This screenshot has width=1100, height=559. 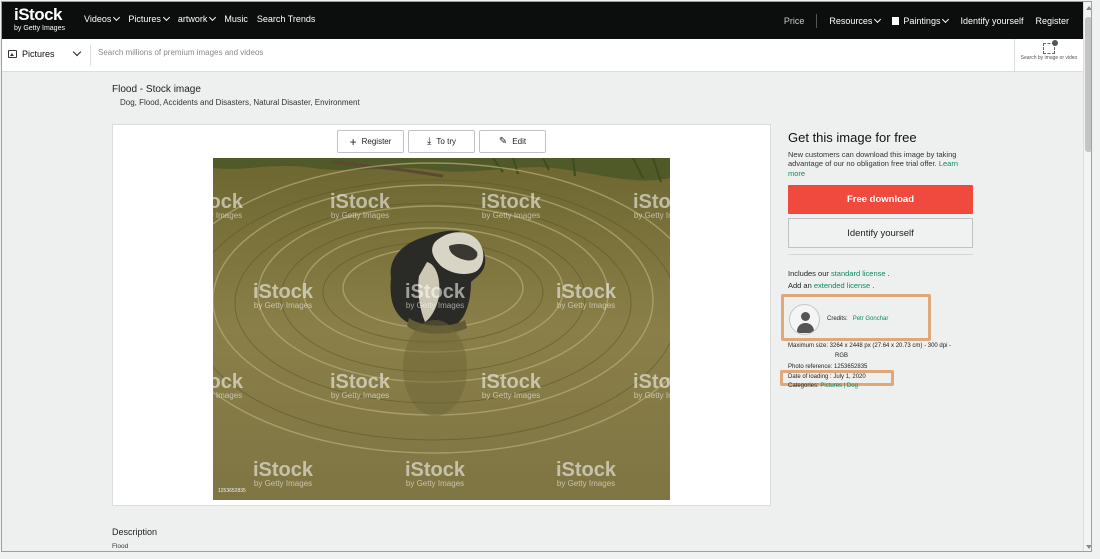 What do you see at coordinates (991, 21) in the screenshot?
I see `nav-identify: Identify yourself` at bounding box center [991, 21].